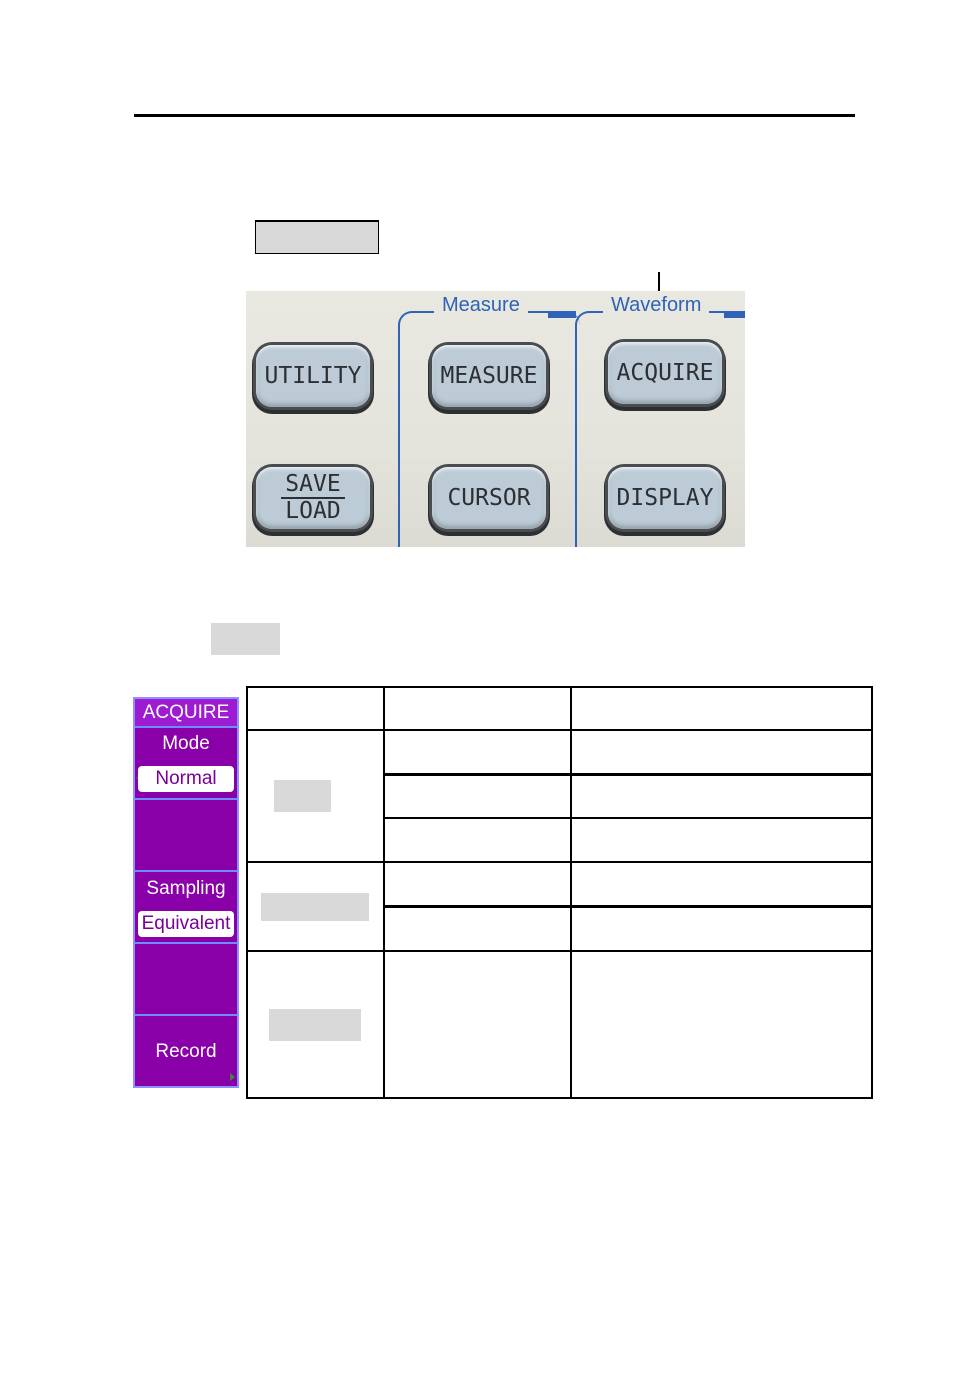 The width and height of the screenshot is (954, 1384). What do you see at coordinates (494, 115) in the screenshot?
I see `header-rule` at bounding box center [494, 115].